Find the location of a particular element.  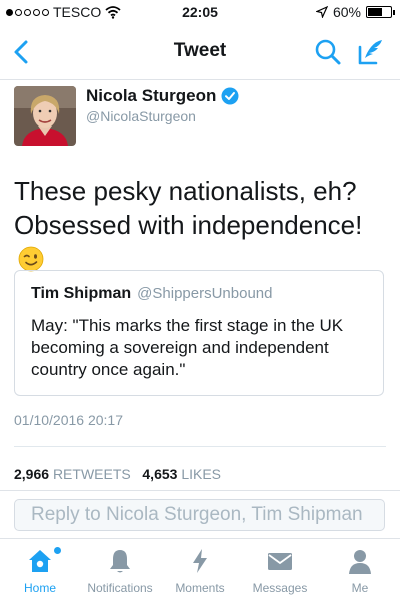

bell-icon is located at coordinates (120, 561).